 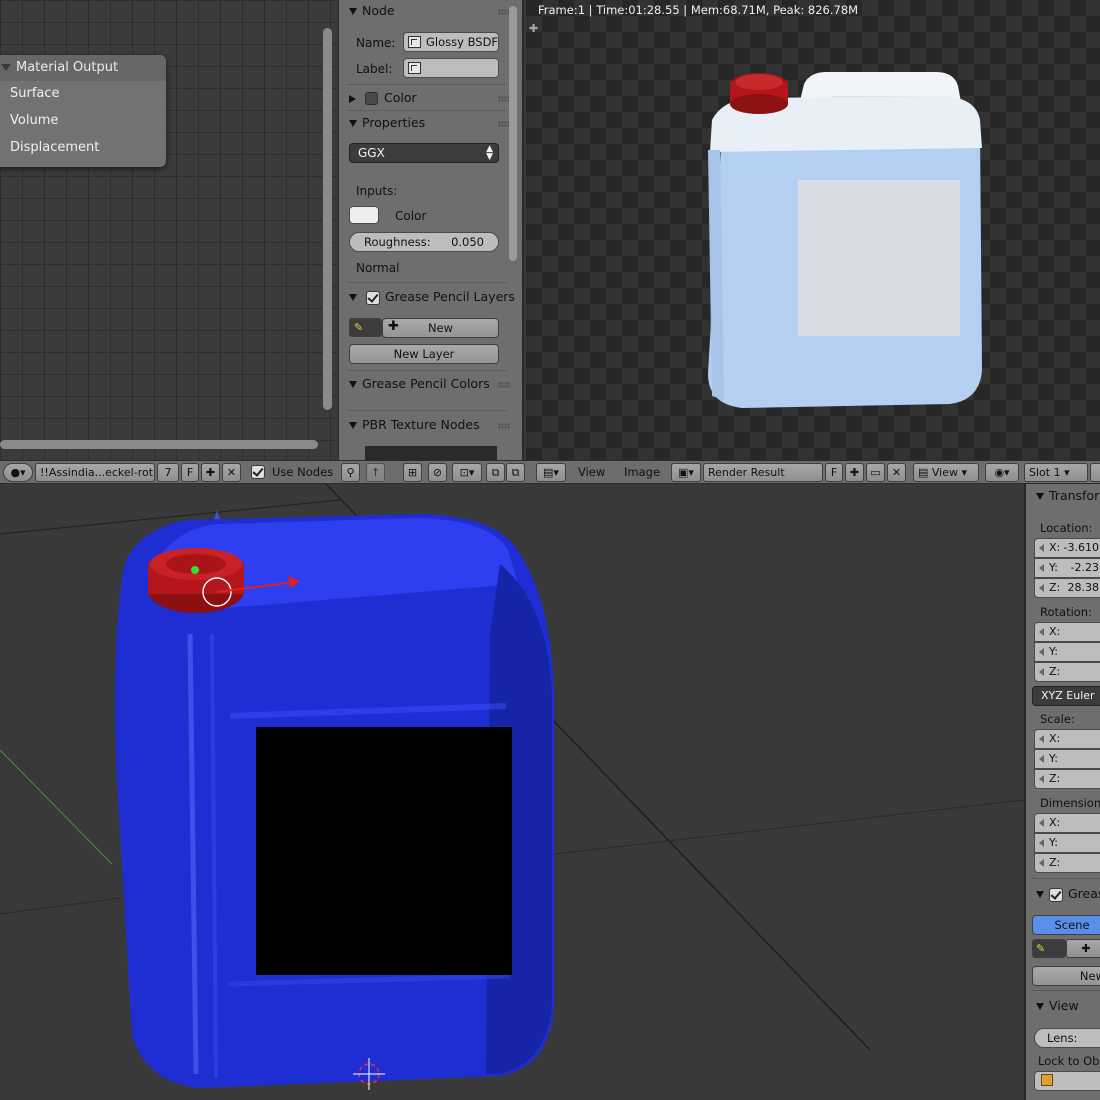 I want to click on scene-button: Scene, so click(x=1066, y=925).